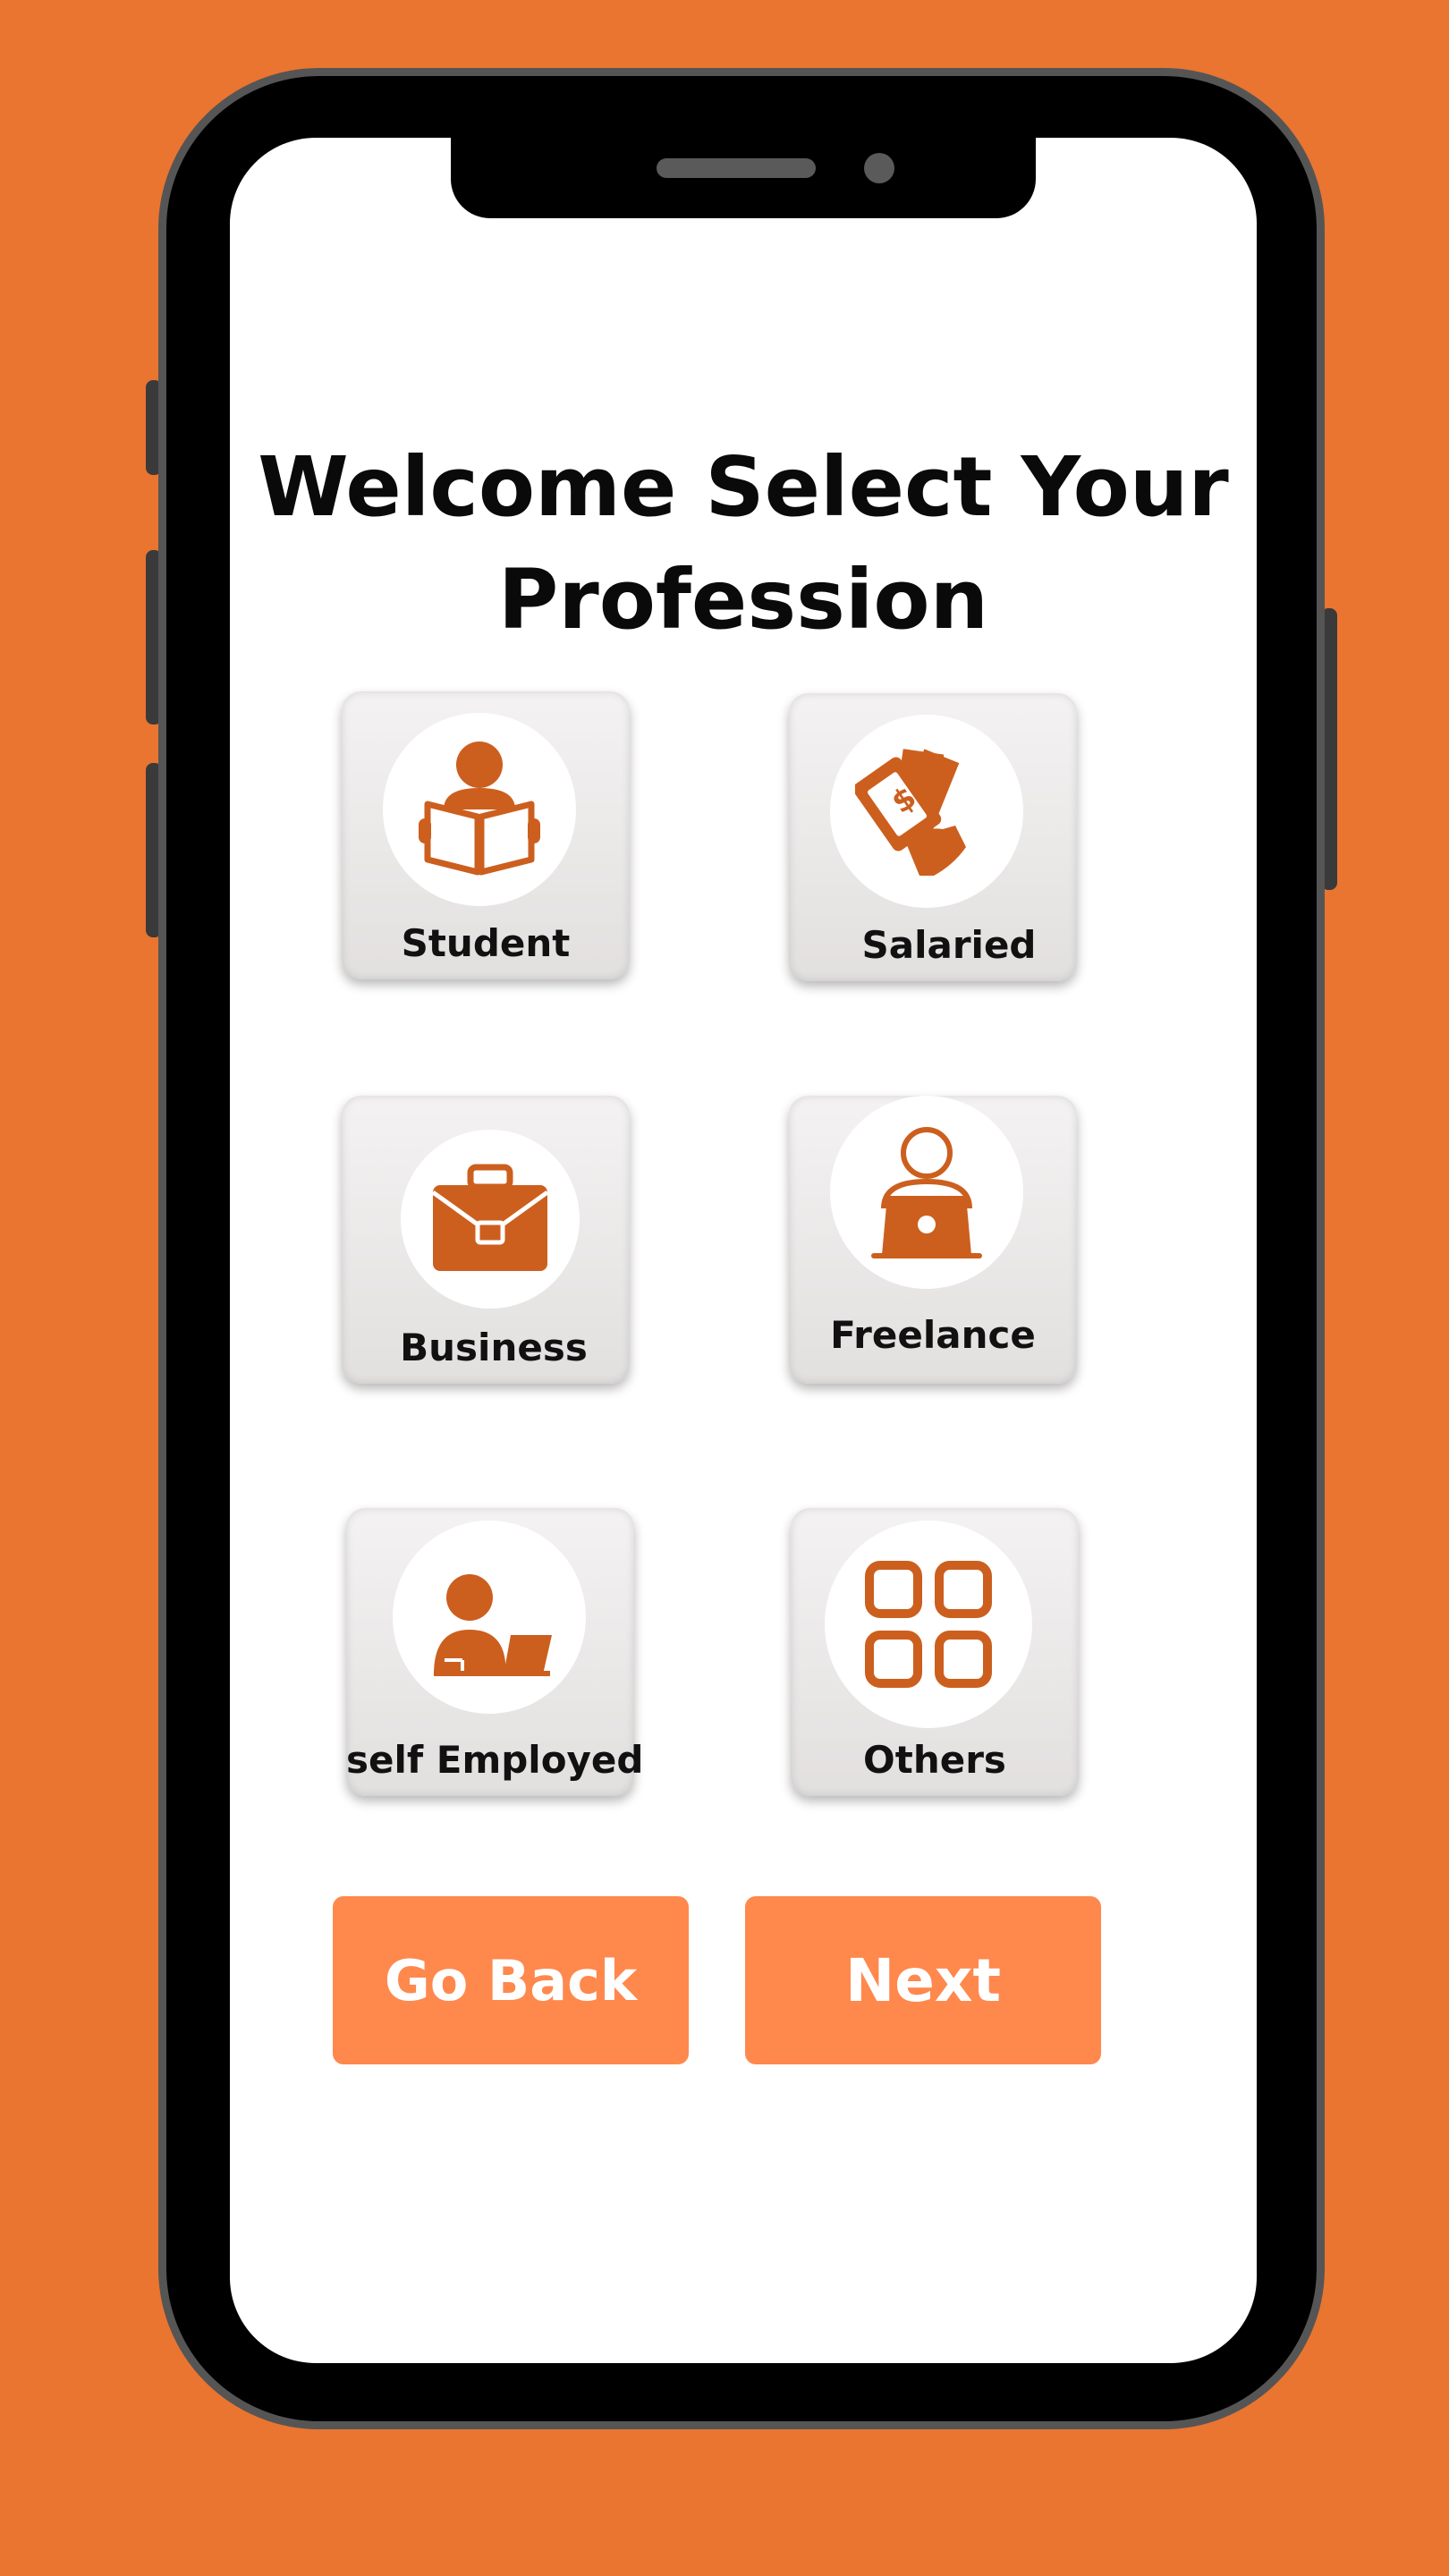 The width and height of the screenshot is (1449, 2576). I want to click on option-label: Freelance, so click(933, 1335).